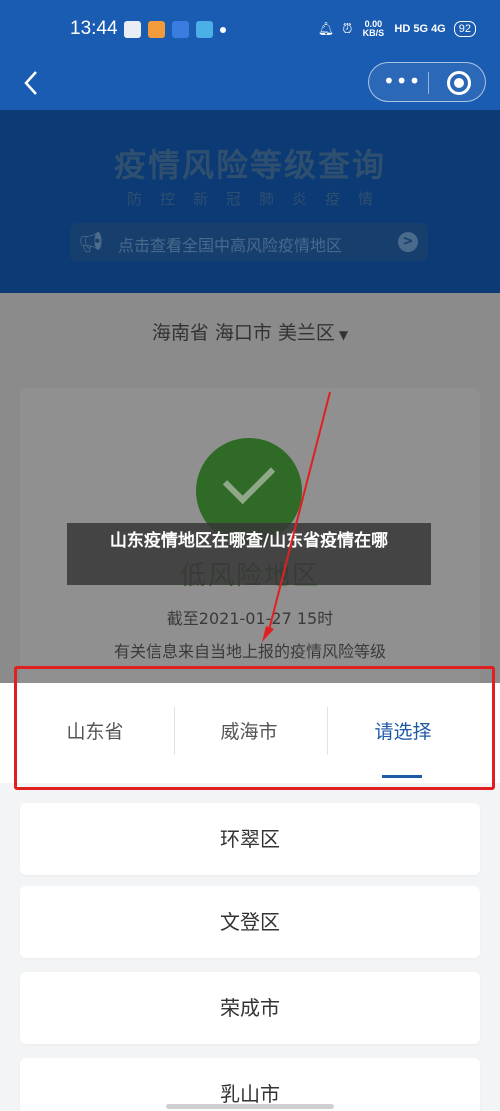 The width and height of the screenshot is (500, 1111). Describe the element at coordinates (464, 29) in the screenshot. I see `battery-icon: 92` at that location.